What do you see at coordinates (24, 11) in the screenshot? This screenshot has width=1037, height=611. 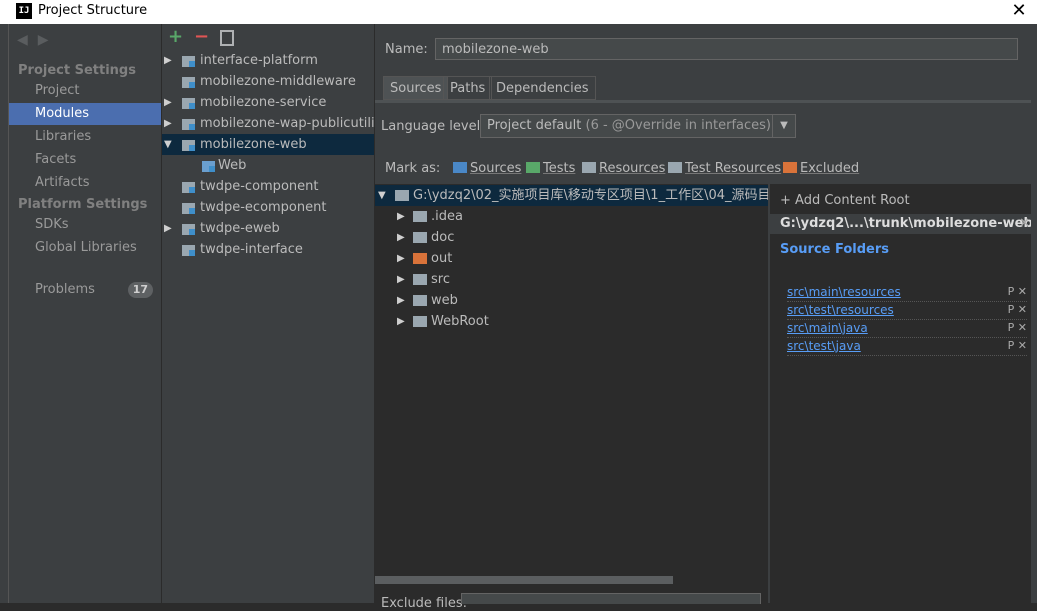 I see `intellij-app-icon: IJ` at bounding box center [24, 11].